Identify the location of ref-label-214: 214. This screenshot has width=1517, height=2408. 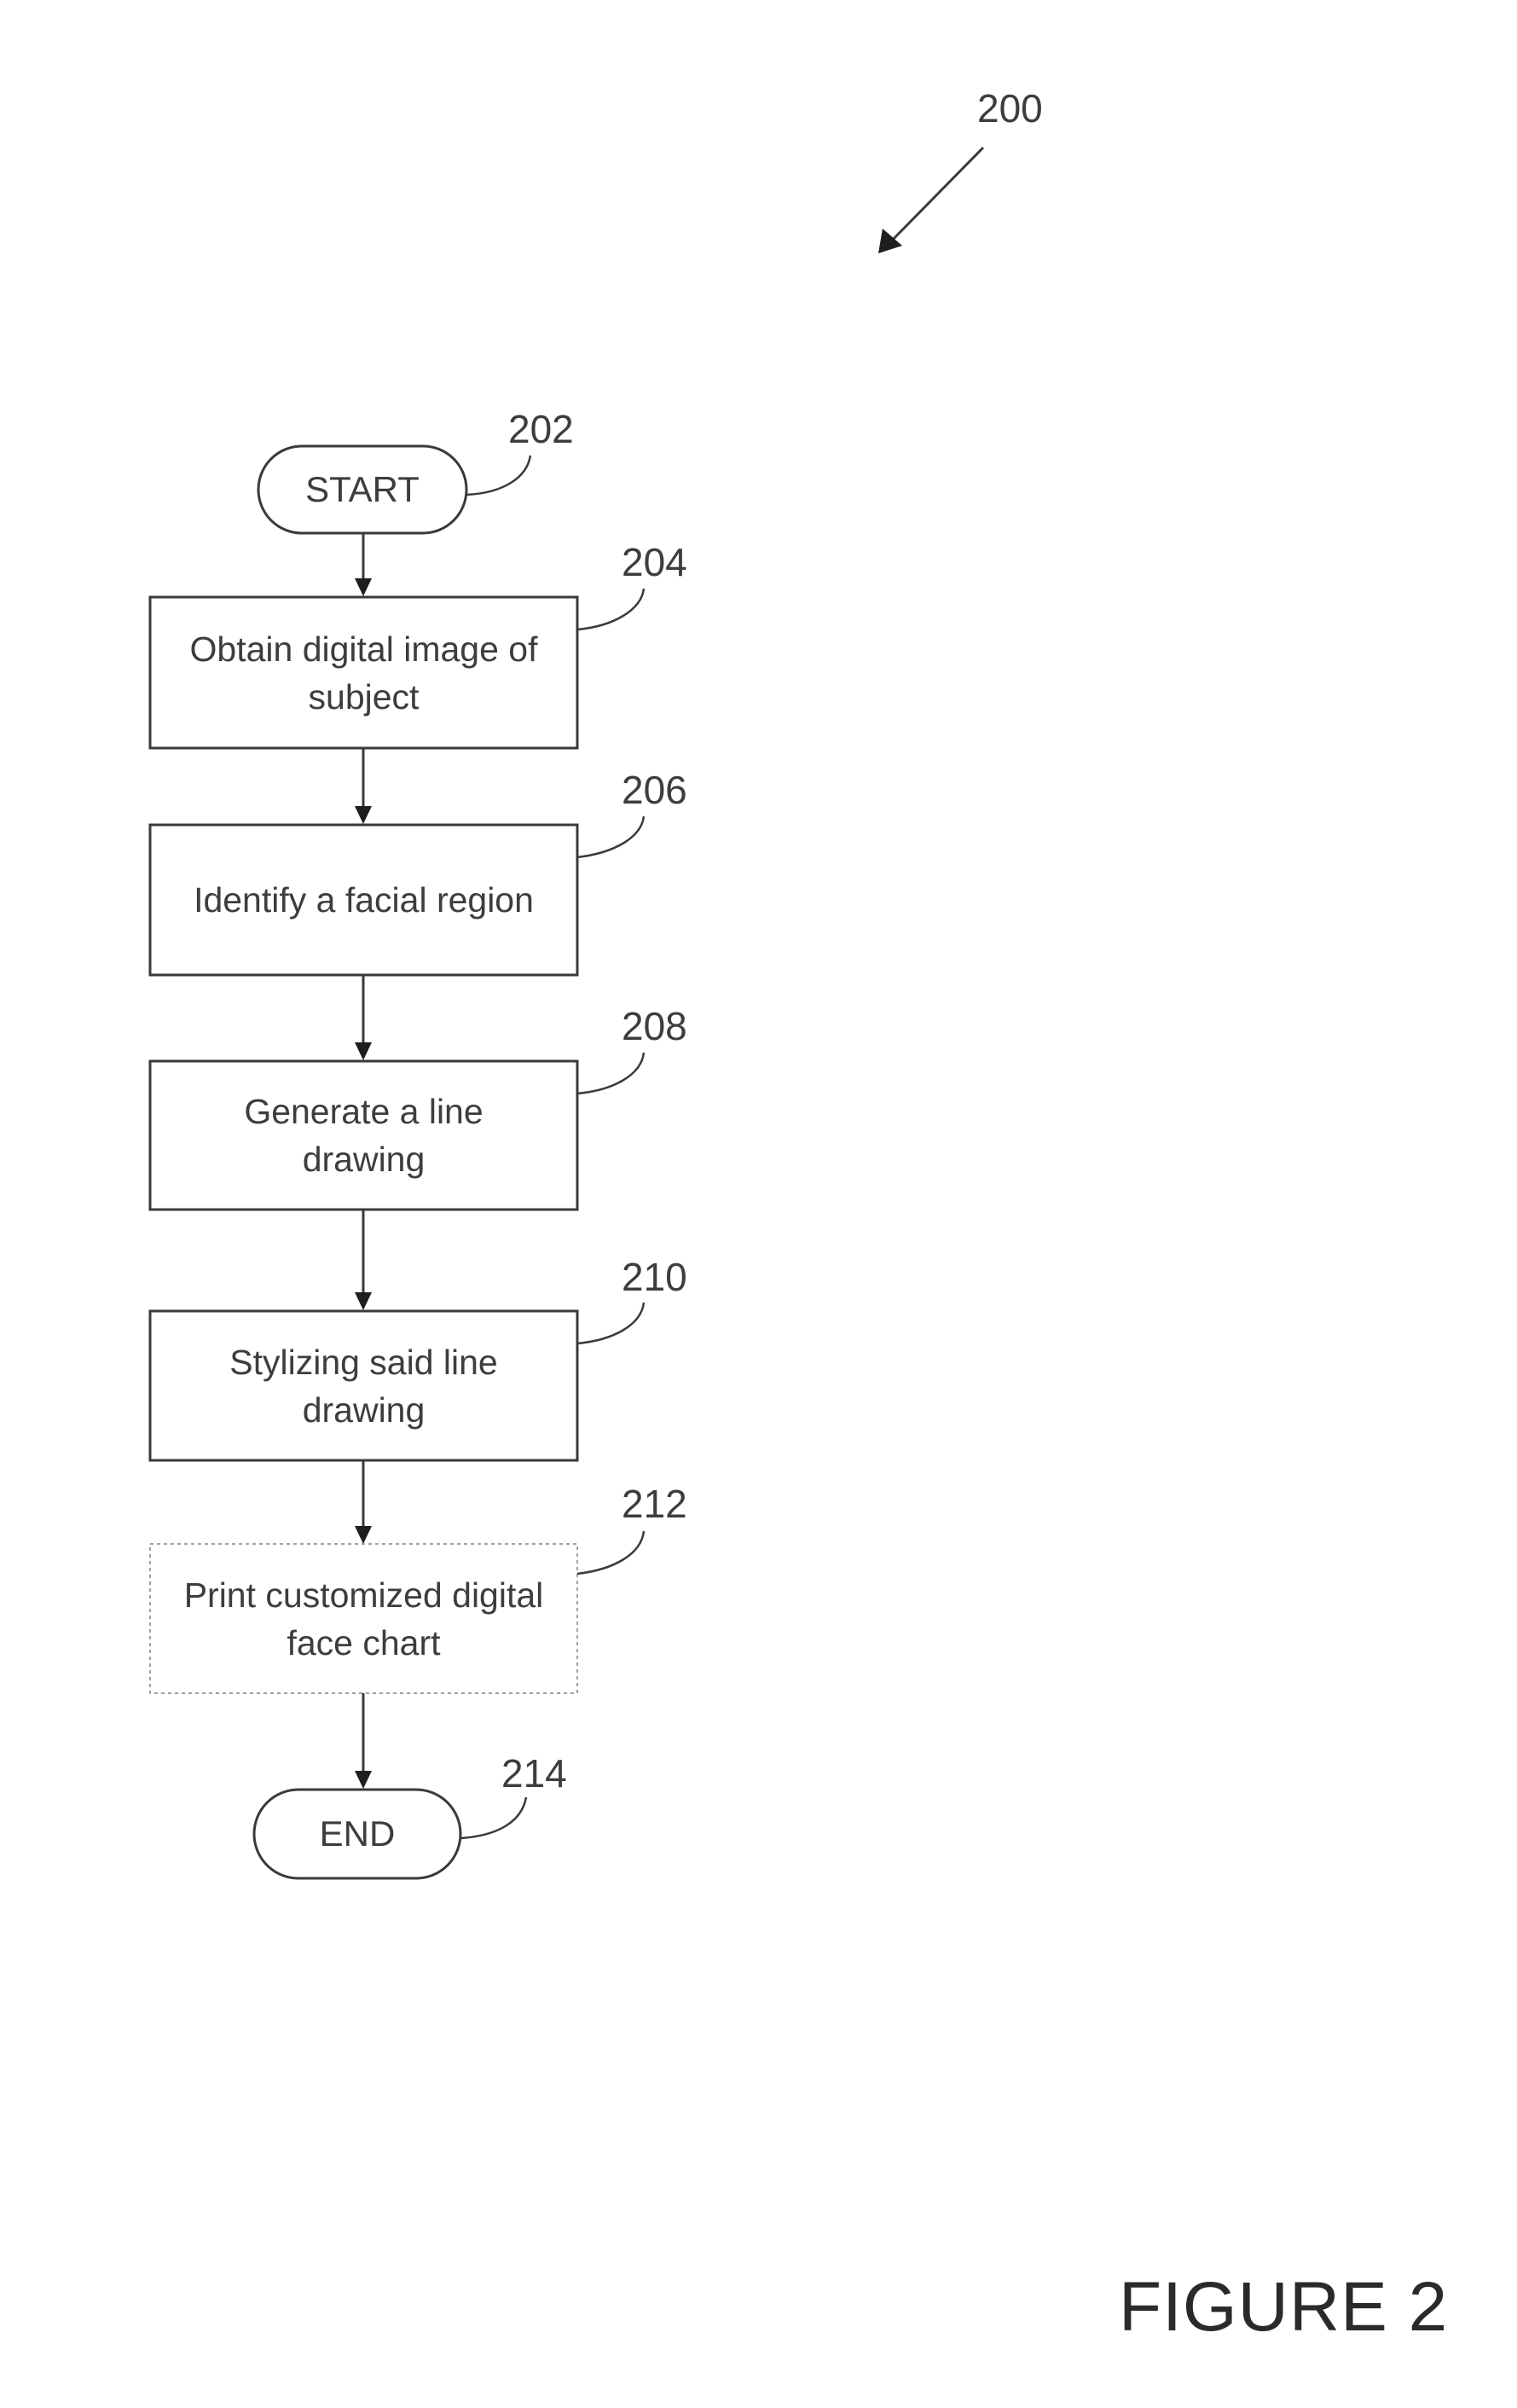
(534, 1773).